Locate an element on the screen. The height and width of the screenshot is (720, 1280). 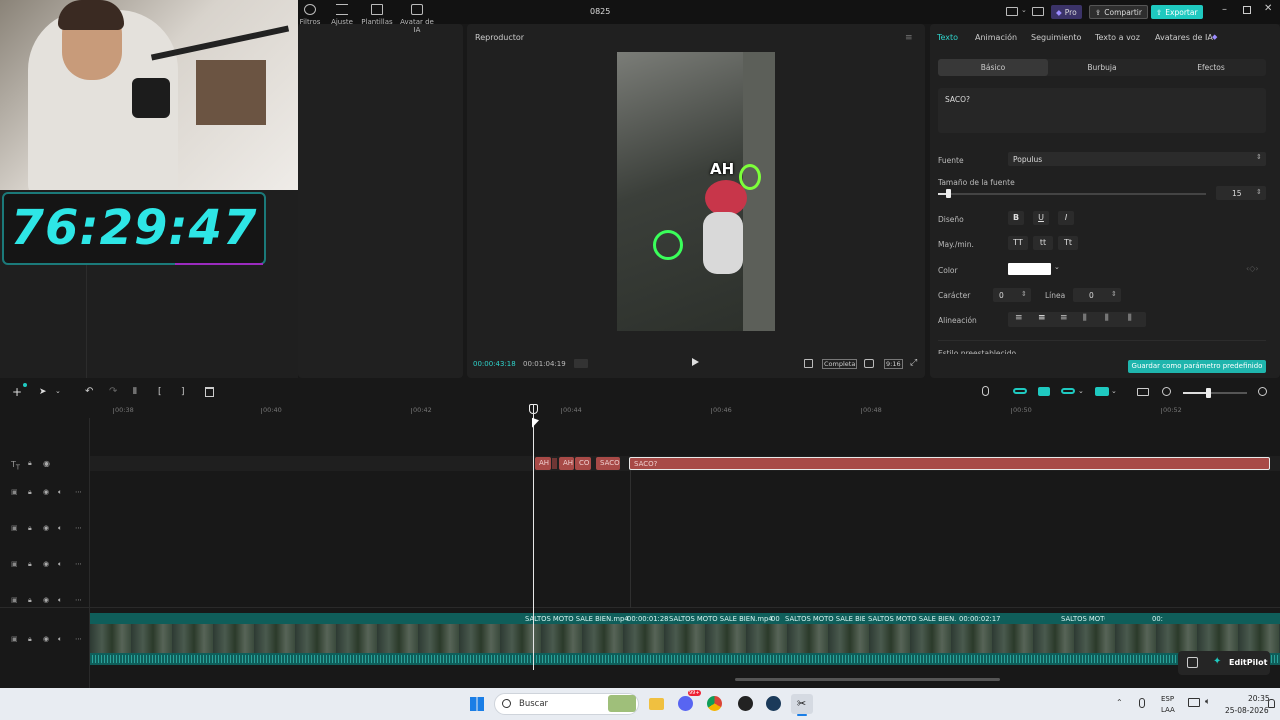
tray-mic-icon is located at coordinates (1142, 703).